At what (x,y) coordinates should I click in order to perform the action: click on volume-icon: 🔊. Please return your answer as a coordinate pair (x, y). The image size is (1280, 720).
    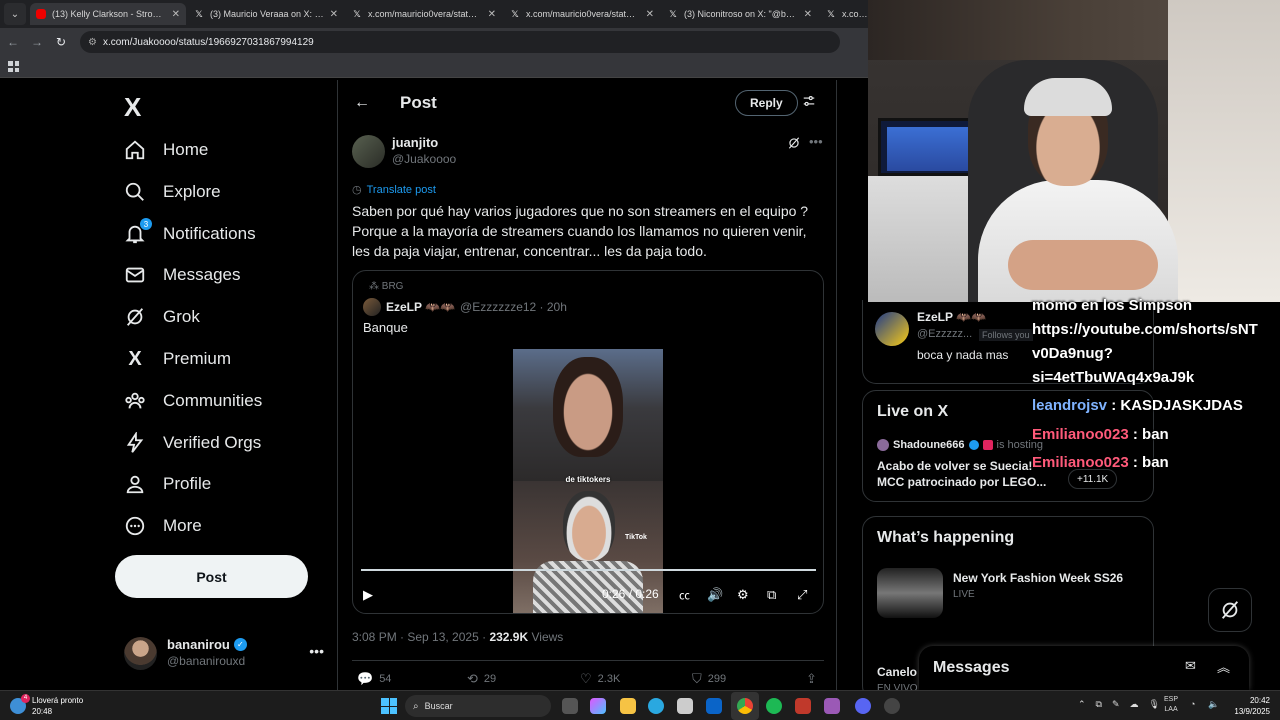
    Looking at the image, I should click on (715, 595).